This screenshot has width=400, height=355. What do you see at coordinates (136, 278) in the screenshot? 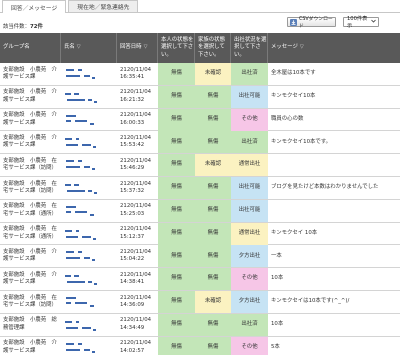
I see `response-date-cell: 2120/11/04 14:38:41` at bounding box center [136, 278].